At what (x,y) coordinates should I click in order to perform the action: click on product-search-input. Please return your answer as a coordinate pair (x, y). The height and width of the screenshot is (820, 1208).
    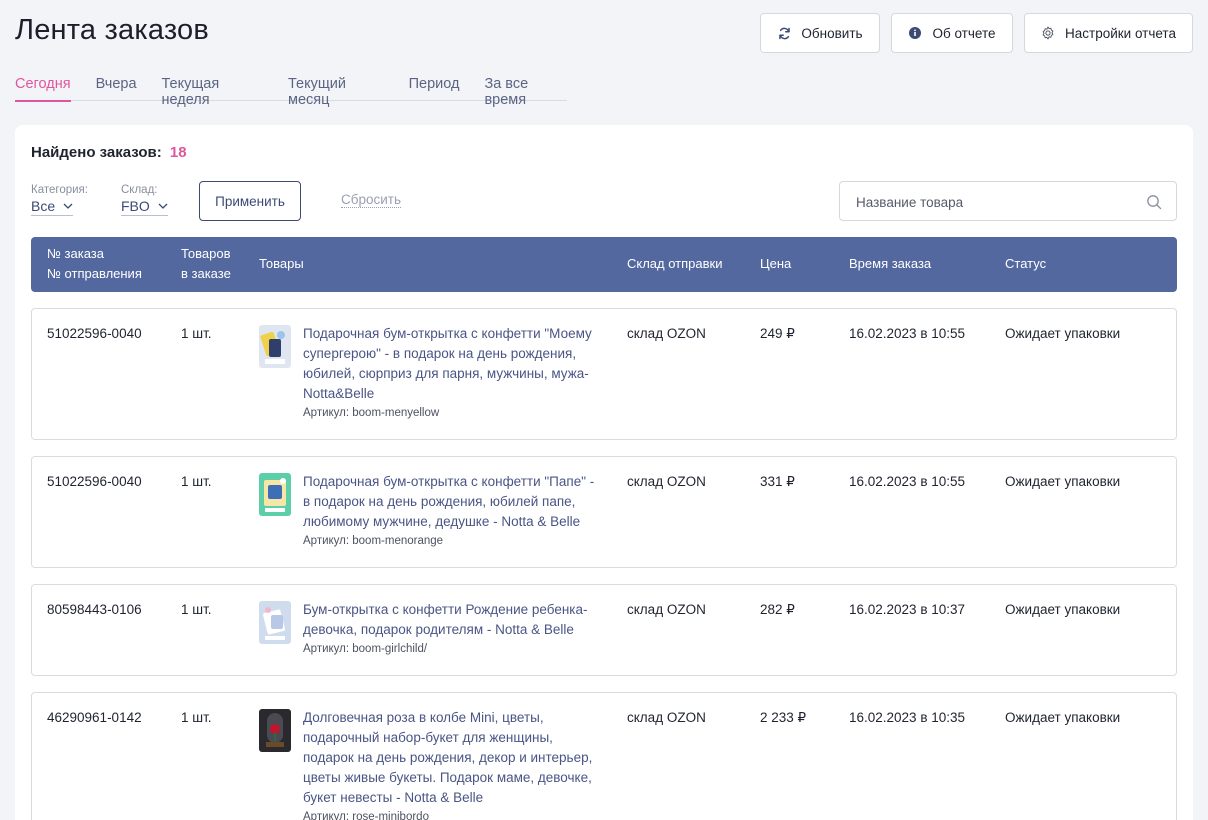
    Looking at the image, I should click on (996, 202).